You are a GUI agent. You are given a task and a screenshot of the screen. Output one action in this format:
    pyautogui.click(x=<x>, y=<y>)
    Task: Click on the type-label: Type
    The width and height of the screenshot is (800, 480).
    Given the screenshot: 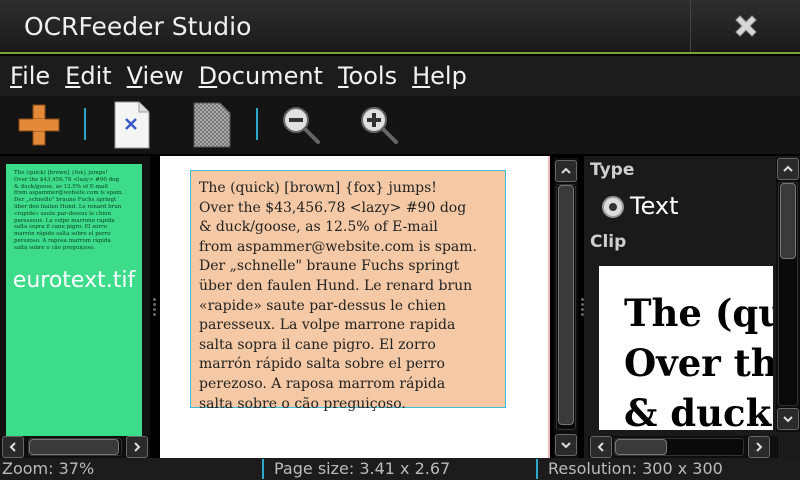 What is the action you would take?
    pyautogui.click(x=612, y=170)
    